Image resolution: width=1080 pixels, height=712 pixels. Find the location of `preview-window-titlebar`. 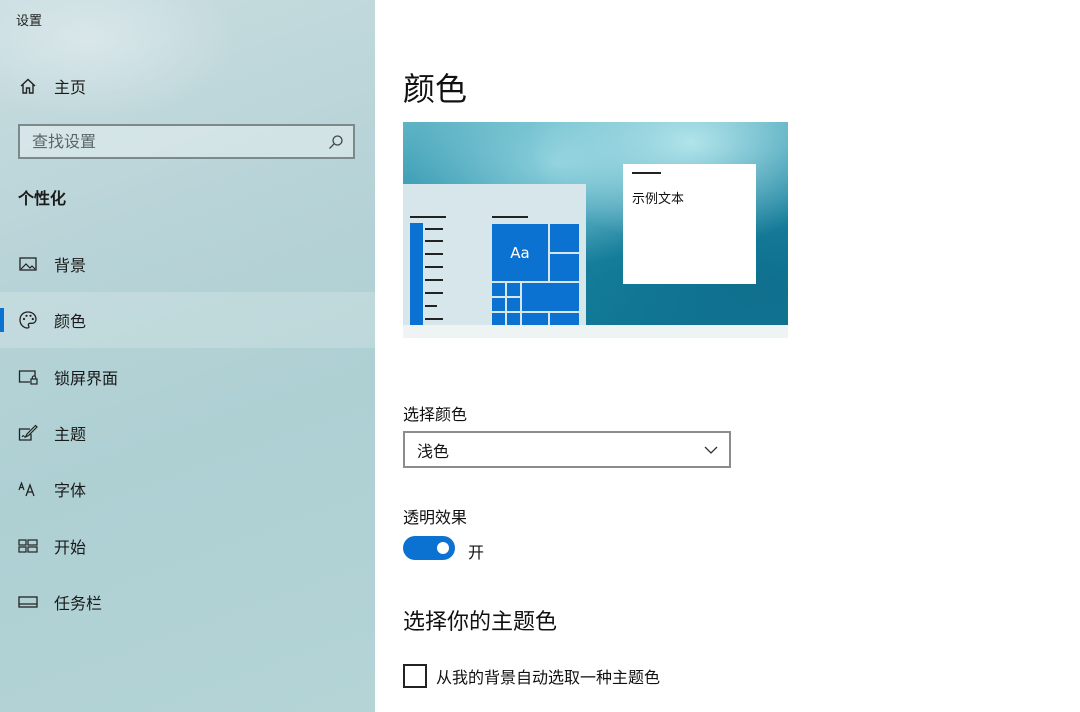

preview-window-titlebar is located at coordinates (646, 173).